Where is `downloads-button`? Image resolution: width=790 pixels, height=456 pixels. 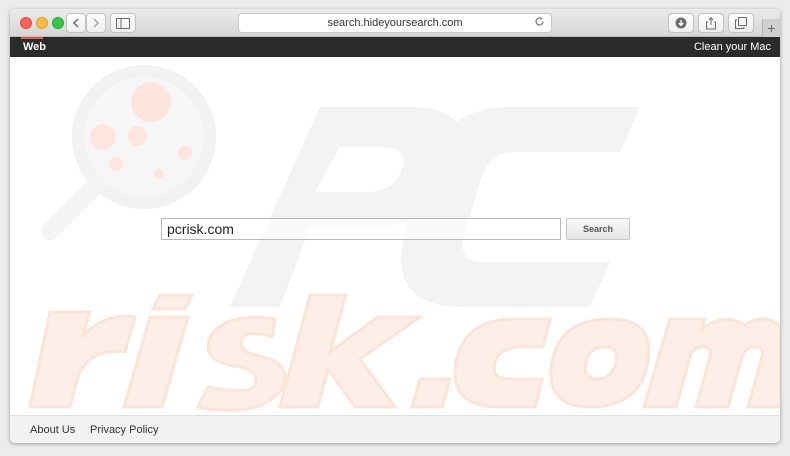 downloads-button is located at coordinates (681, 23).